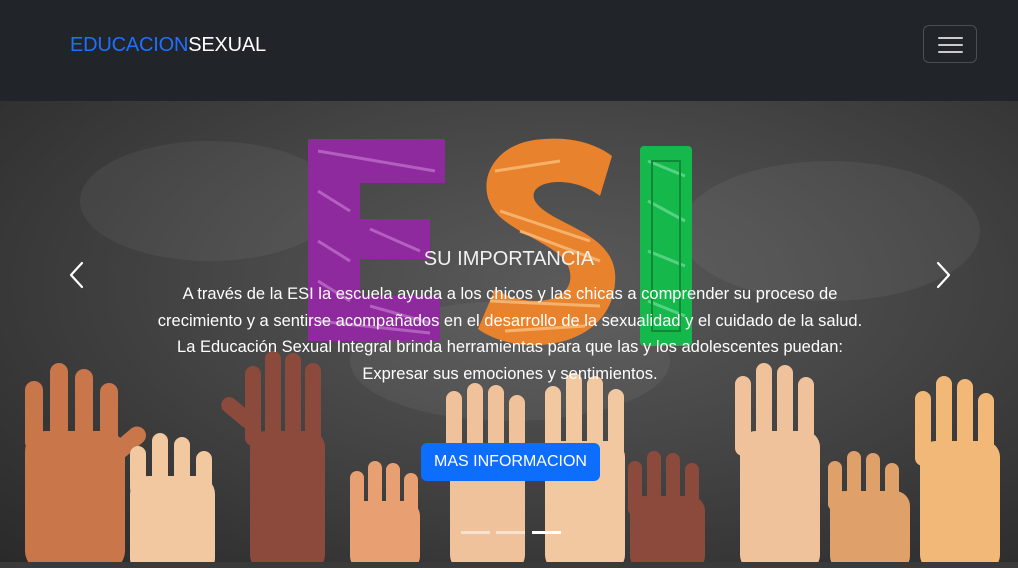 This screenshot has height=568, width=1018. I want to click on slide-title: SU IMPORTANCIA, so click(509, 259).